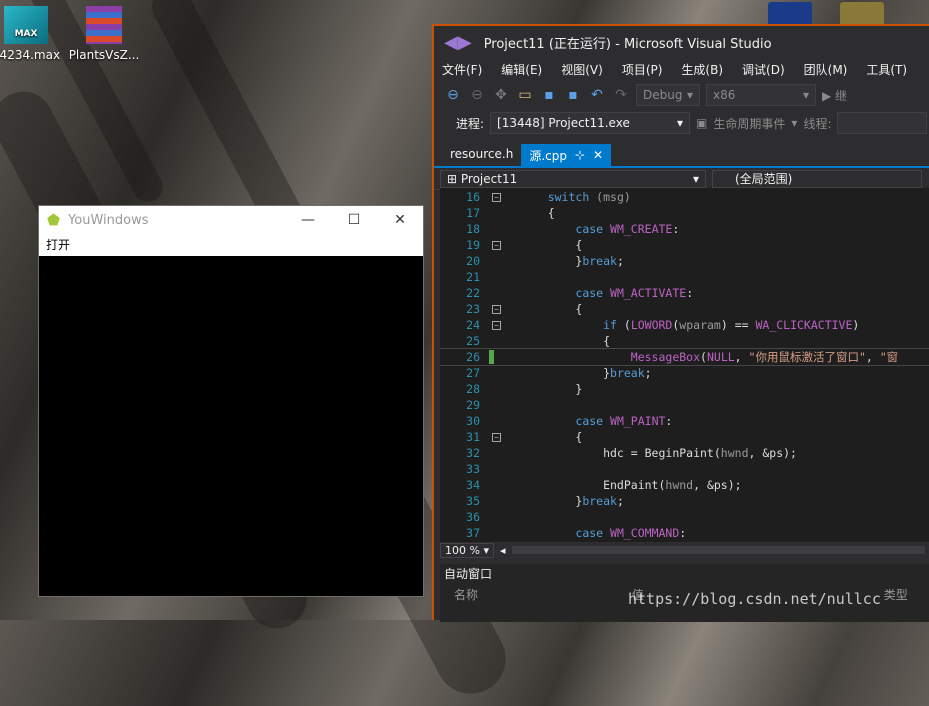 The image size is (929, 706). Describe the element at coordinates (597, 95) in the screenshot. I see `undo-icon: ↶` at that location.